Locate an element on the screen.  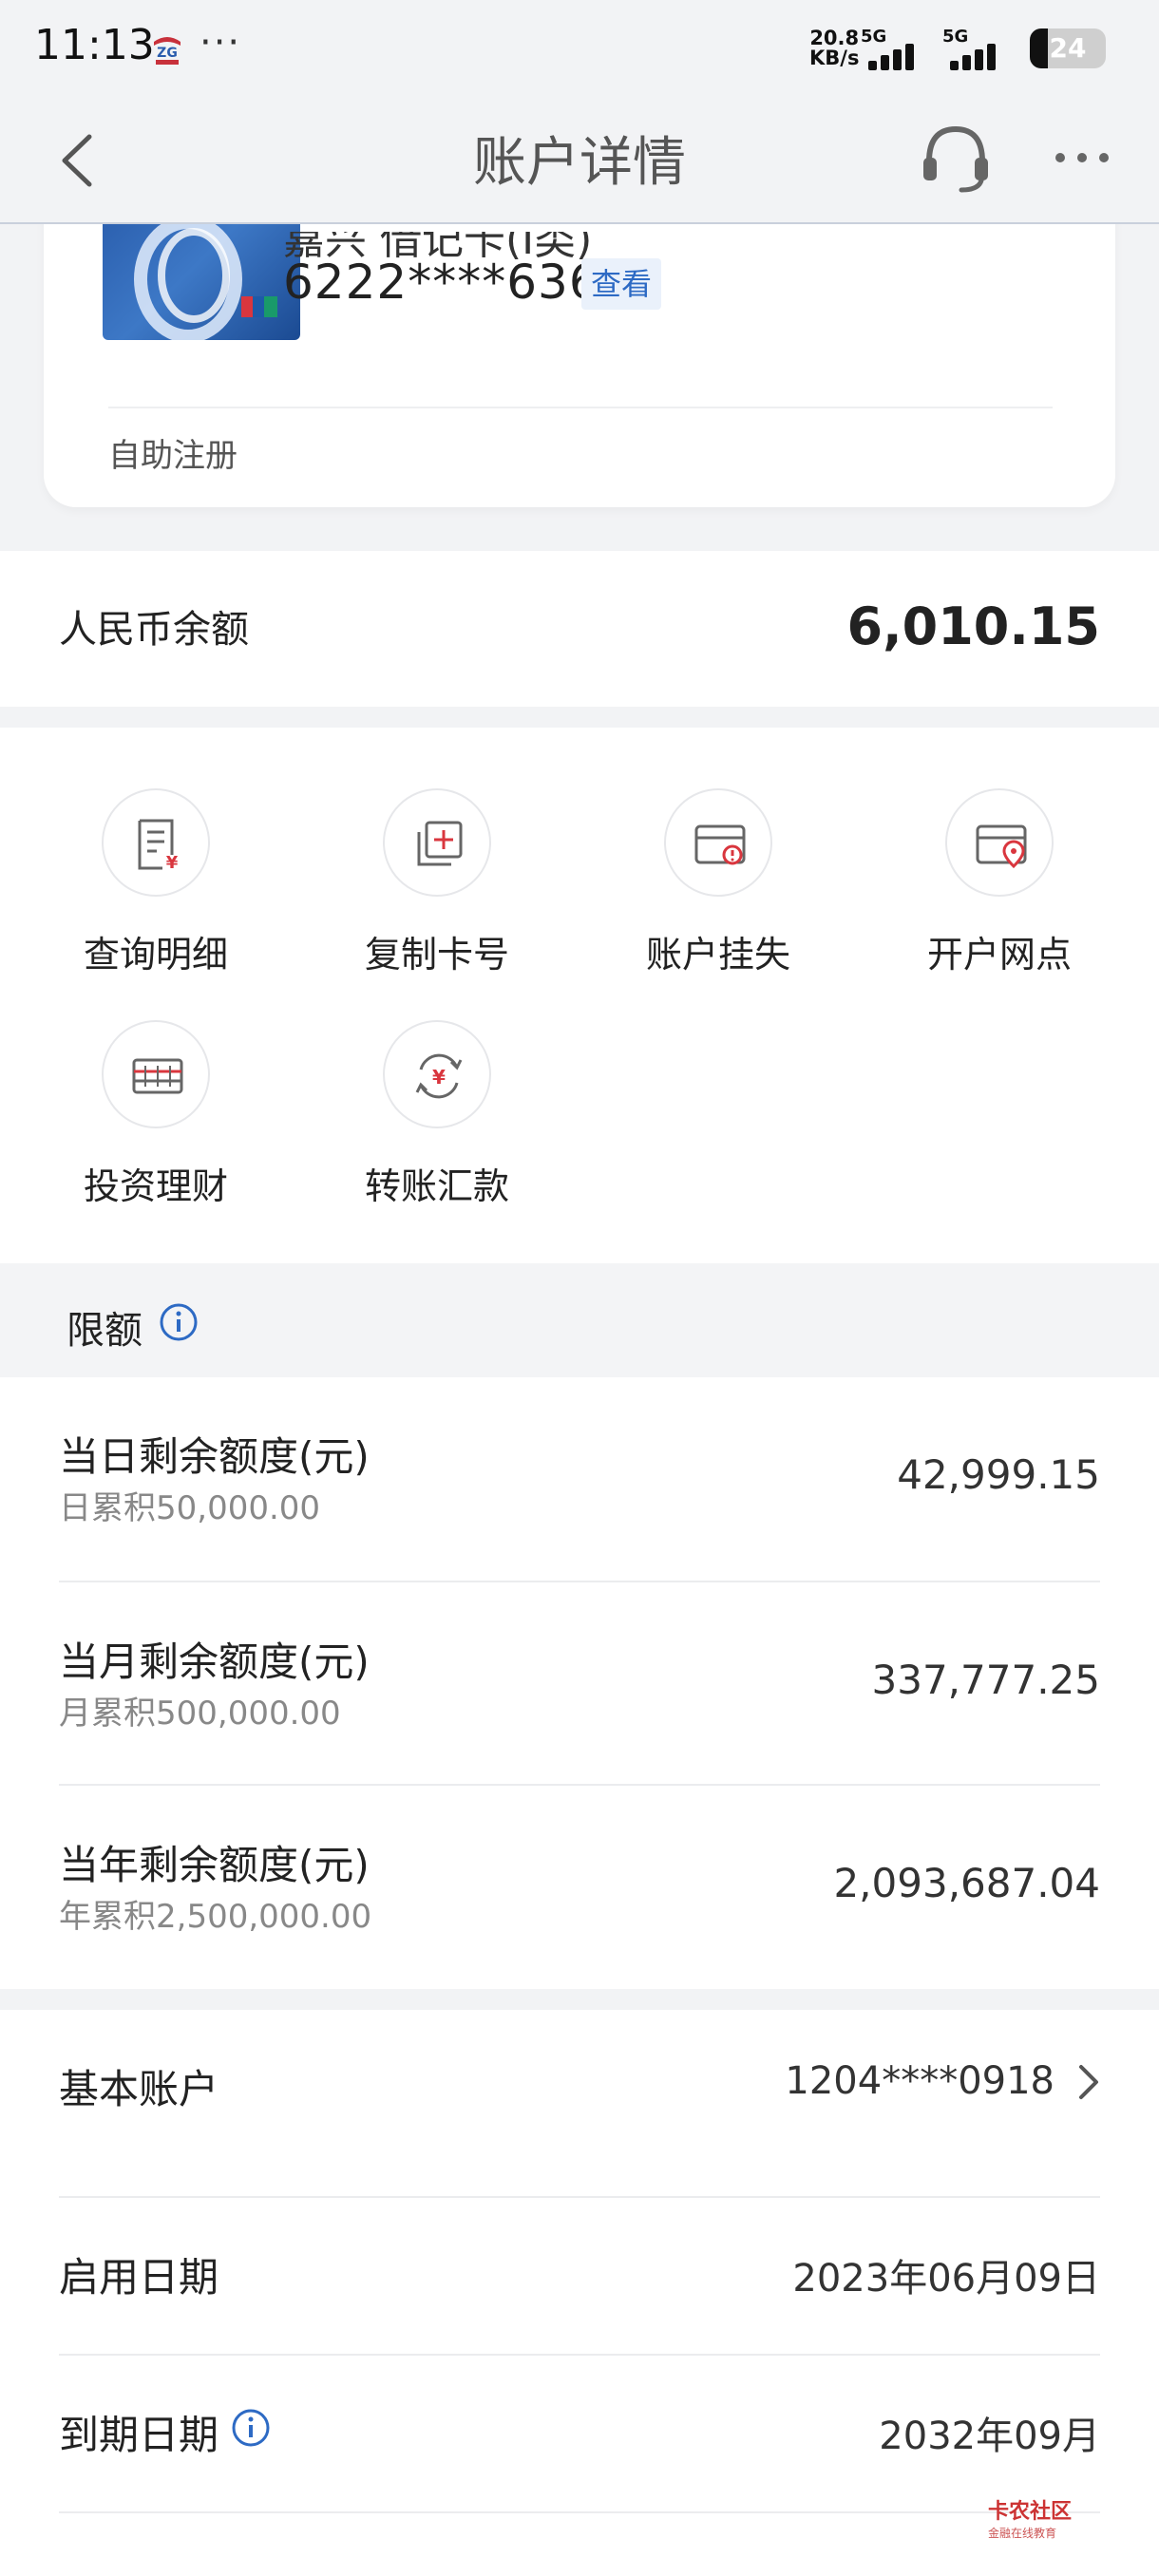
action-label: 开户网点 is located at coordinates (999, 954).